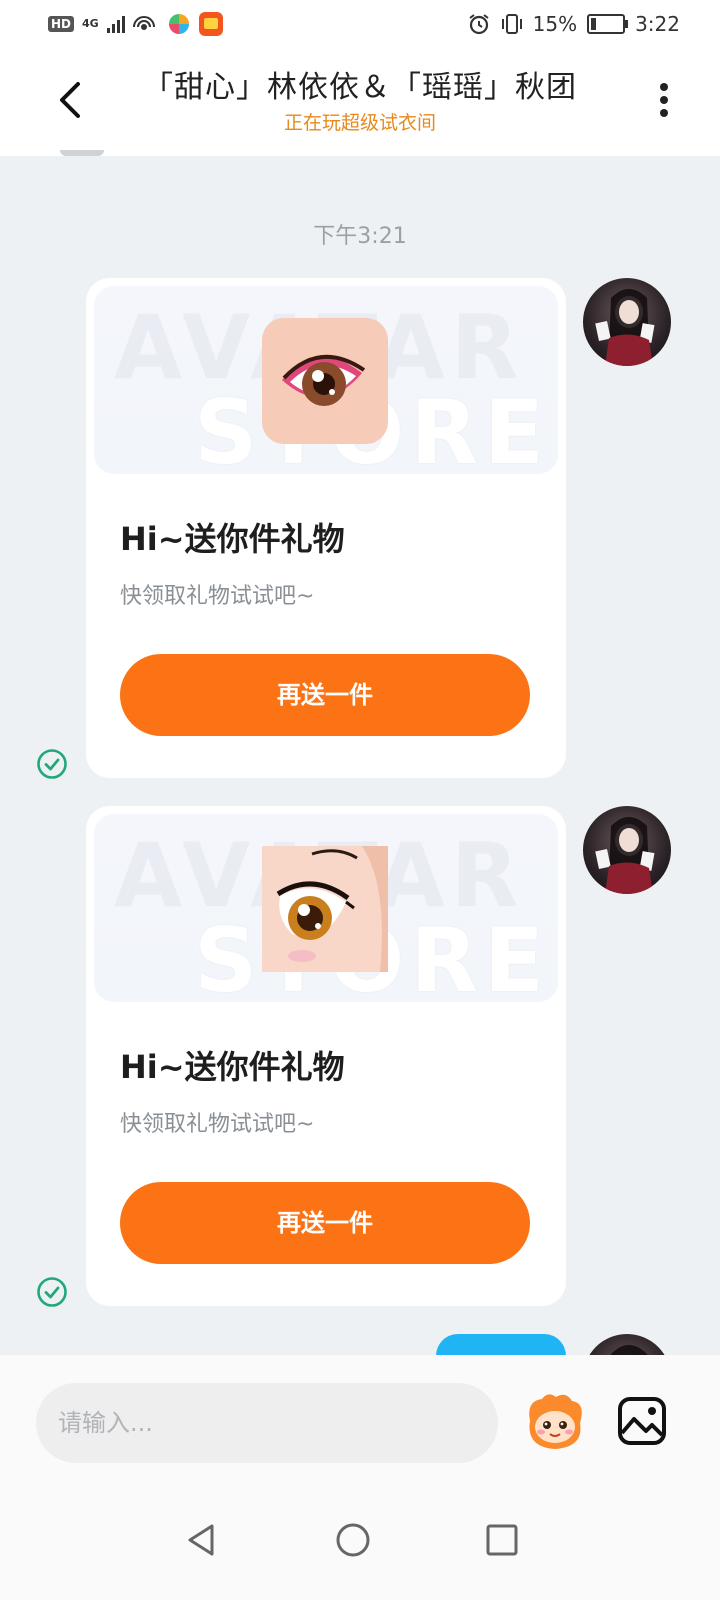  I want to click on system-nav-bar, so click(360, 1545).